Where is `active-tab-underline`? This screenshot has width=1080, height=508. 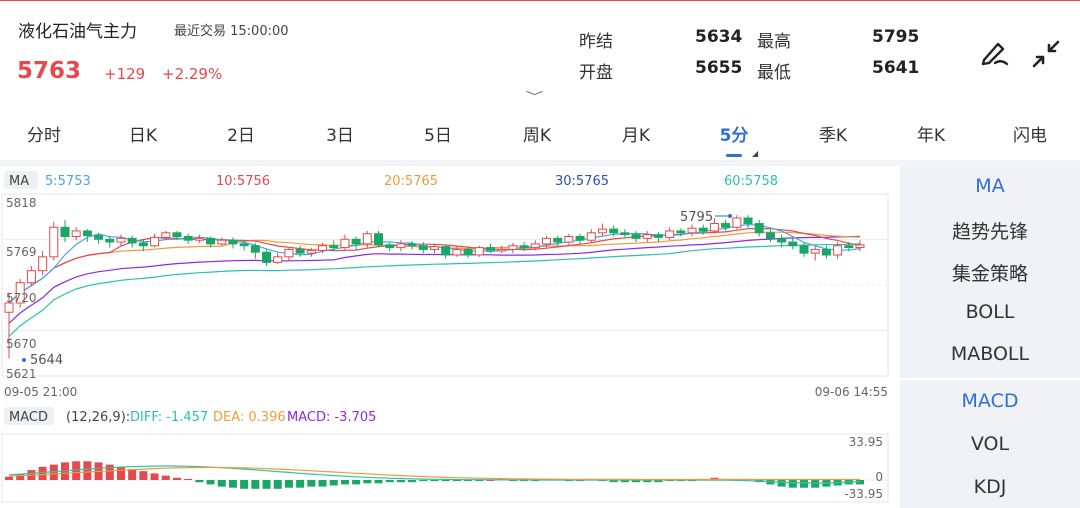
active-tab-underline is located at coordinates (734, 155).